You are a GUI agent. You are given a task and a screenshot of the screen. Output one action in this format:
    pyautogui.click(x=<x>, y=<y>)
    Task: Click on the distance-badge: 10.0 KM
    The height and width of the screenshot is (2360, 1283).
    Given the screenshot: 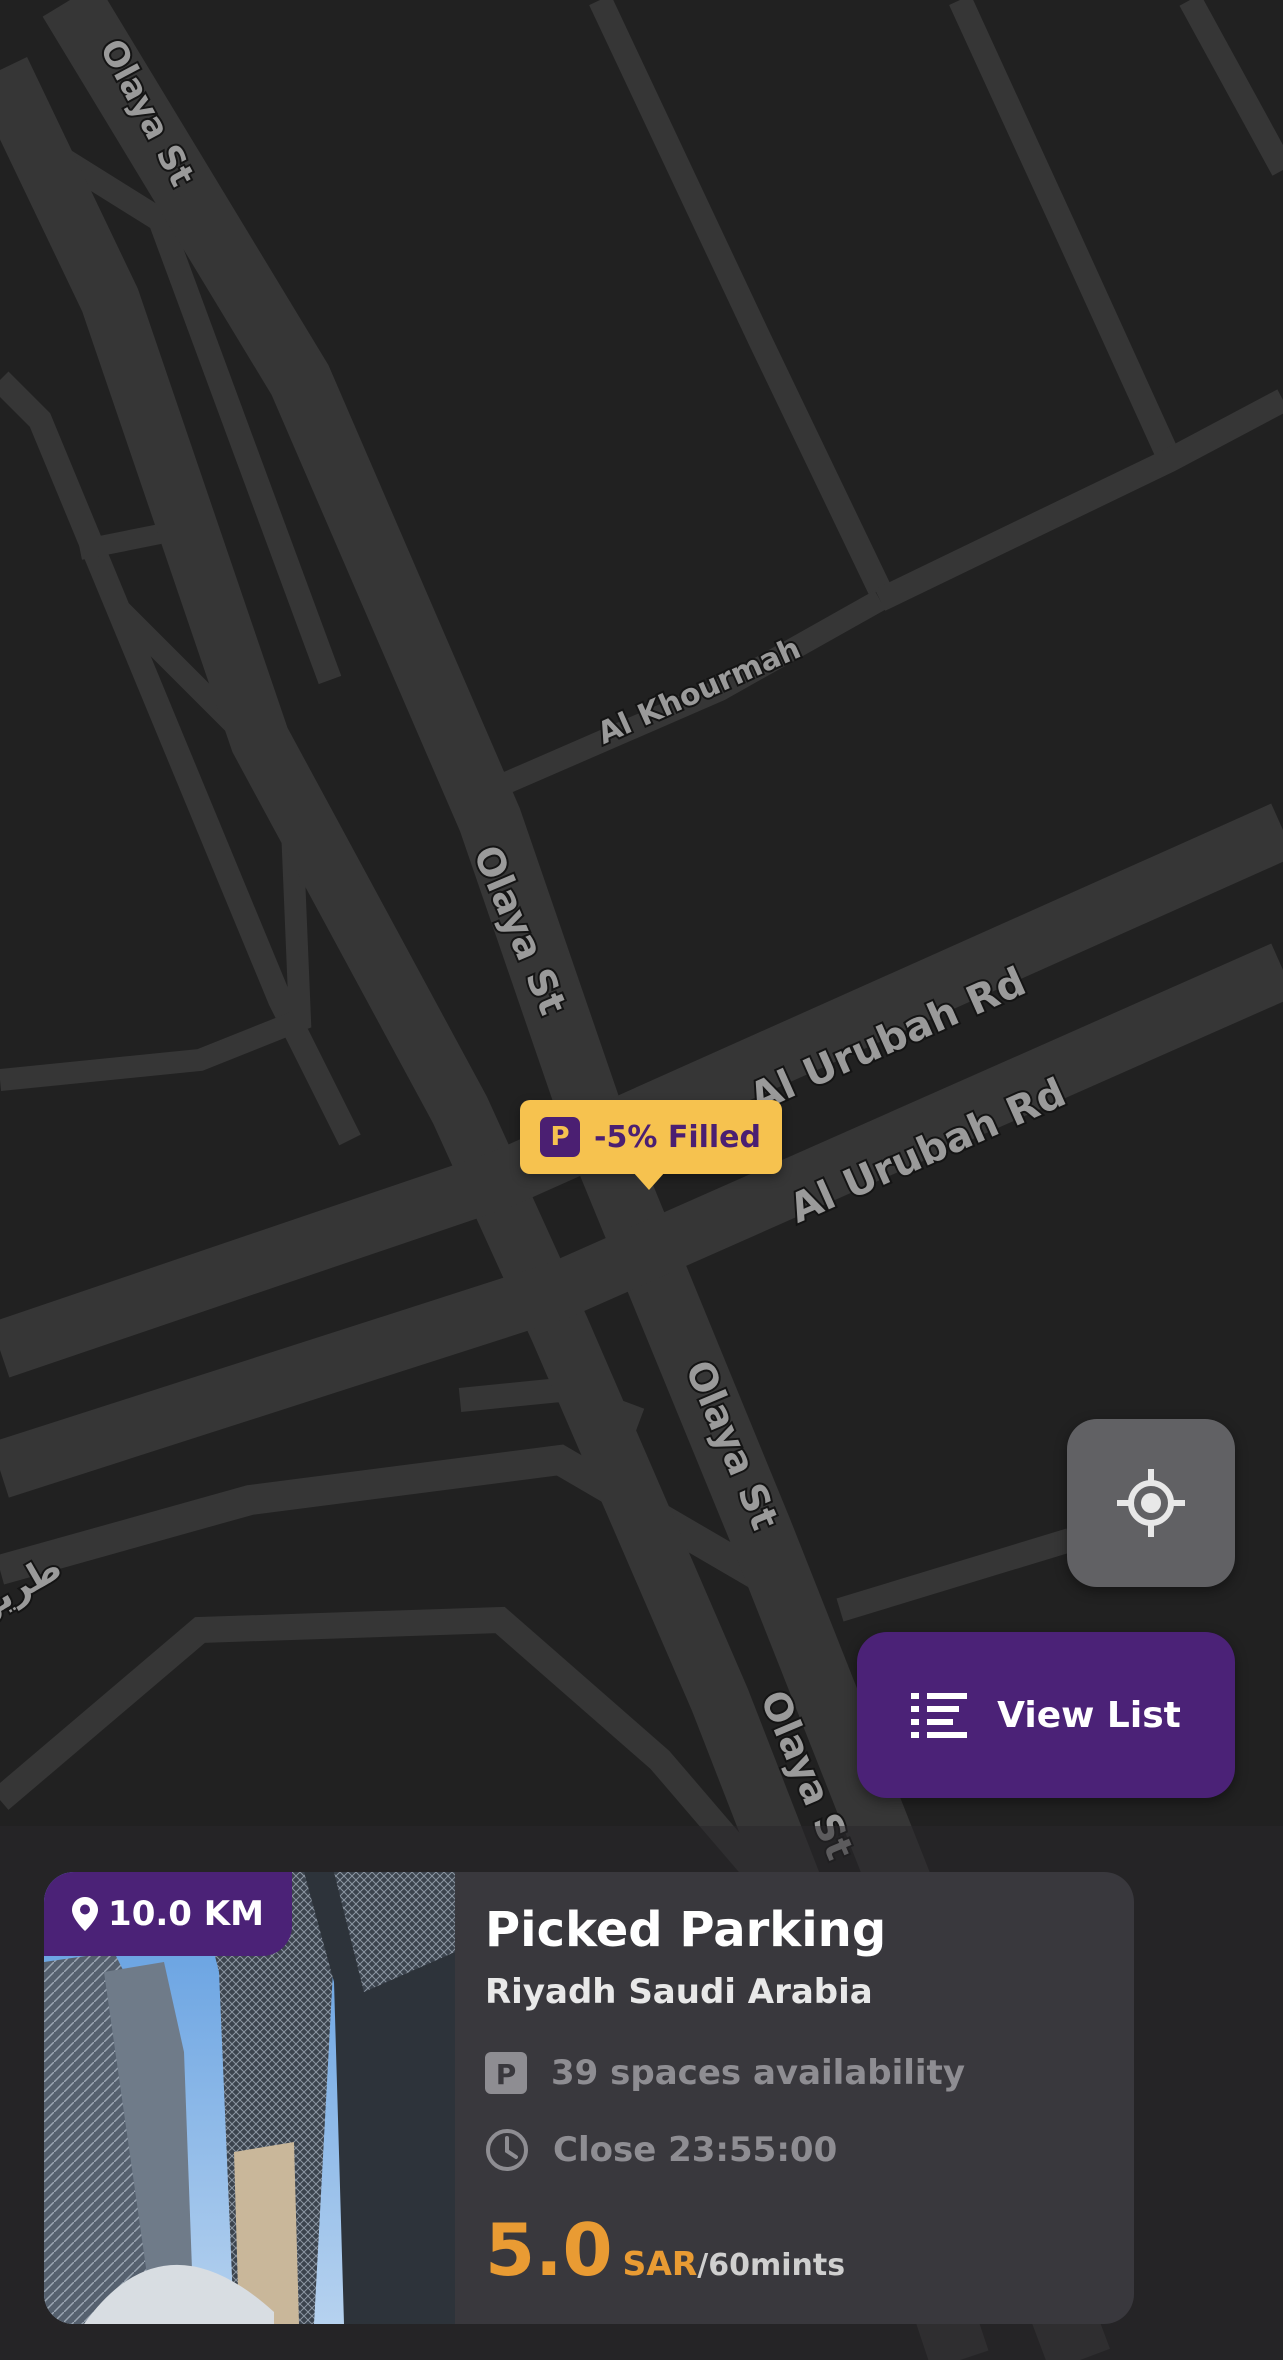 What is the action you would take?
    pyautogui.click(x=168, y=1914)
    